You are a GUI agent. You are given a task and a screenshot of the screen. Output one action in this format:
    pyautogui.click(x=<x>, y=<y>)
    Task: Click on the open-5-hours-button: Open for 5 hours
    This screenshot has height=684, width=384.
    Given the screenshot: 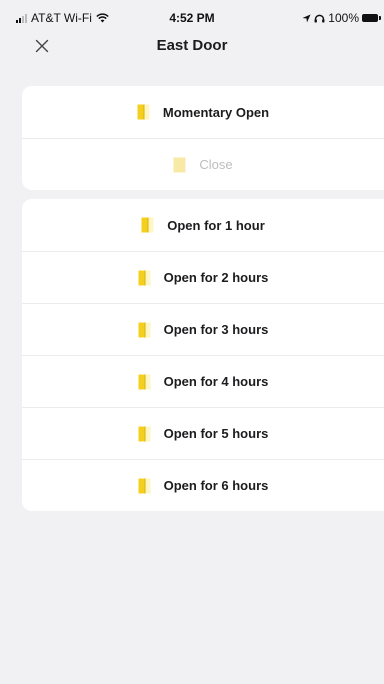 What is the action you would take?
    pyautogui.click(x=203, y=433)
    